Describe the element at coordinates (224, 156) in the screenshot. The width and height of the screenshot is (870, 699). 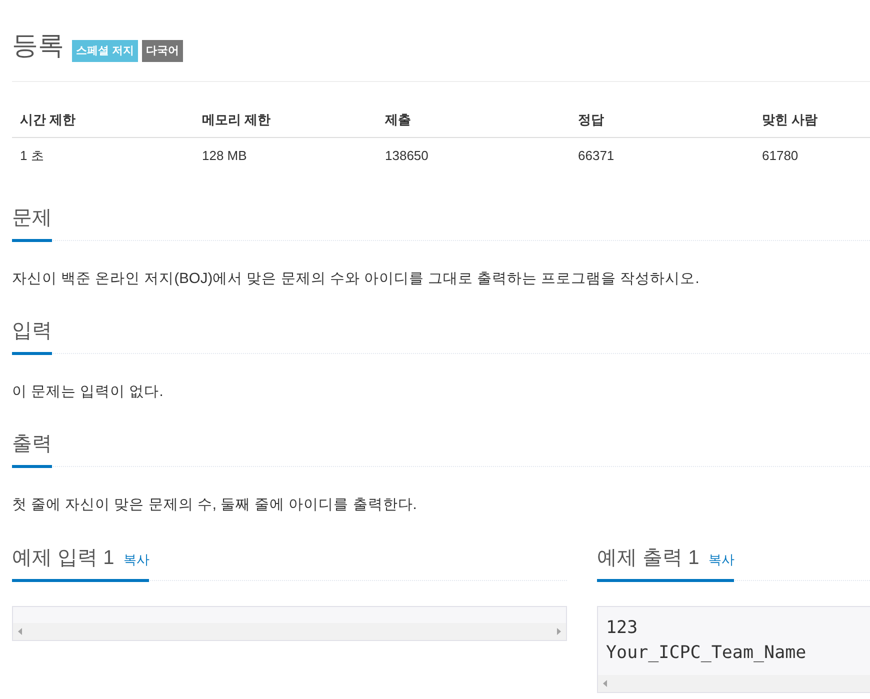
I see `table-cell-text: 128 MB` at that location.